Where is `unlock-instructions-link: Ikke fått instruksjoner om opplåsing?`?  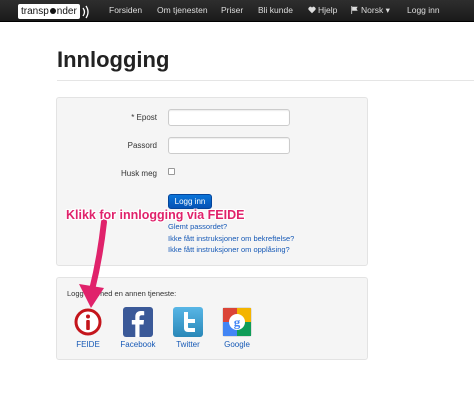
unlock-instructions-link: Ikke fått instruksjoner om opplåsing? is located at coordinates (229, 249).